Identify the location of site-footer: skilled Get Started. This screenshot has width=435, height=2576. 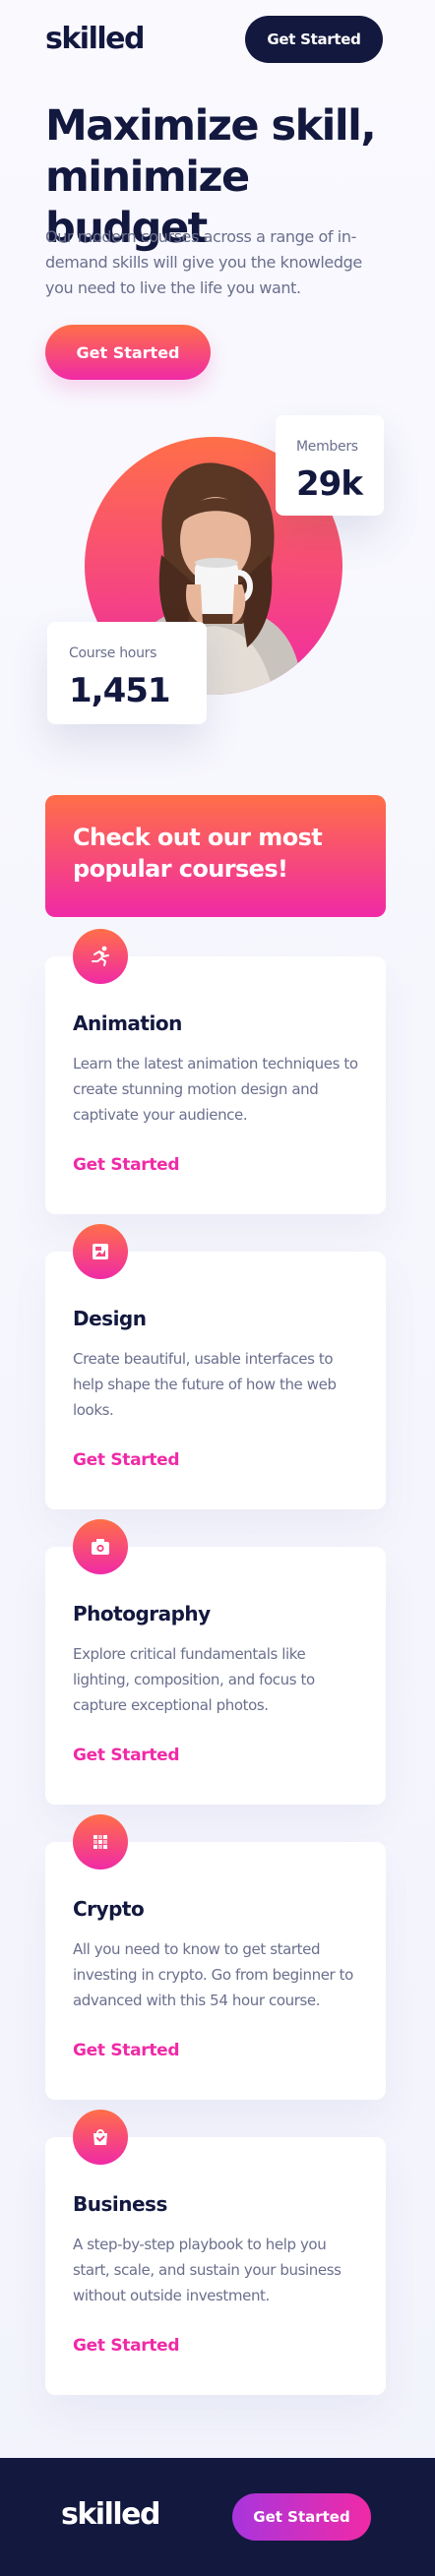
(217, 2517).